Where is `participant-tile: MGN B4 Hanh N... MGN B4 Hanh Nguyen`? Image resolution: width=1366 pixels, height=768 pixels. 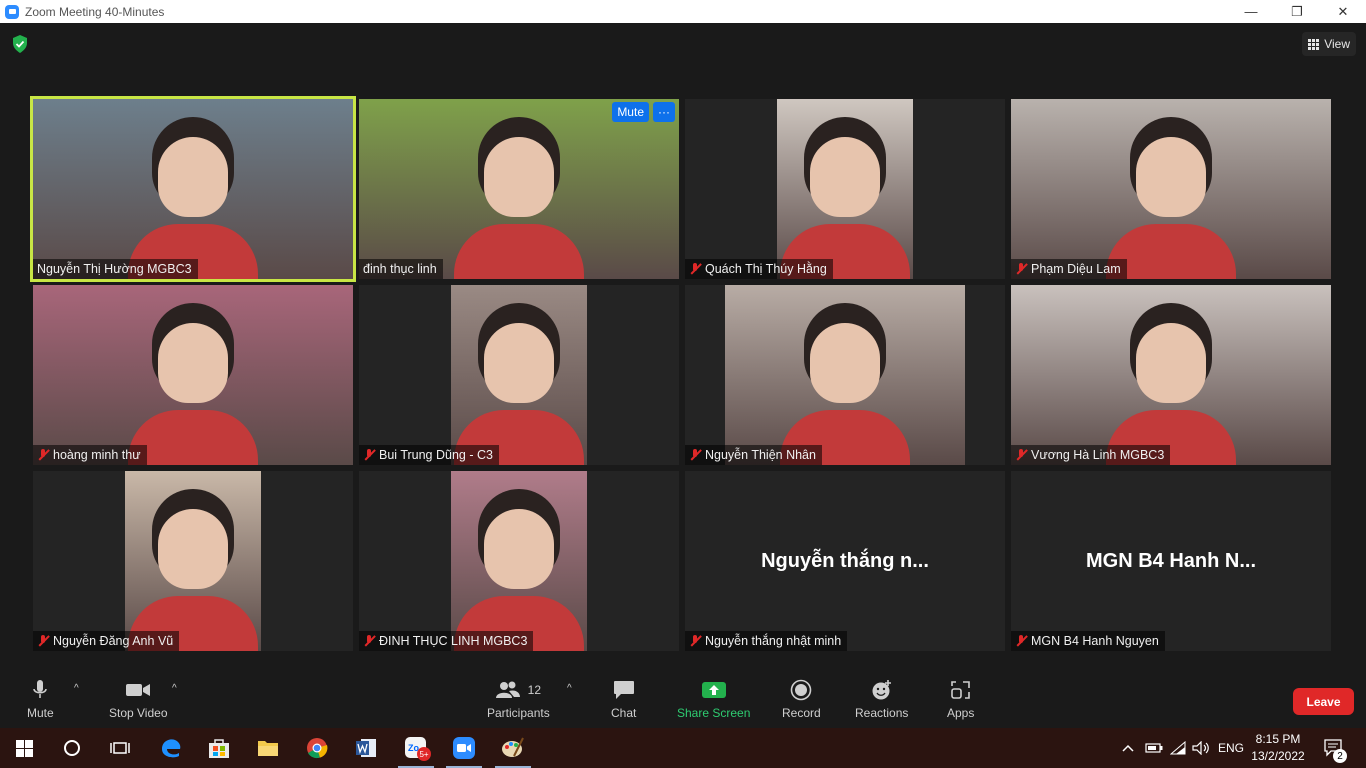
participant-tile: MGN B4 Hanh N... MGN B4 Hanh Nguyen is located at coordinates (1171, 561).